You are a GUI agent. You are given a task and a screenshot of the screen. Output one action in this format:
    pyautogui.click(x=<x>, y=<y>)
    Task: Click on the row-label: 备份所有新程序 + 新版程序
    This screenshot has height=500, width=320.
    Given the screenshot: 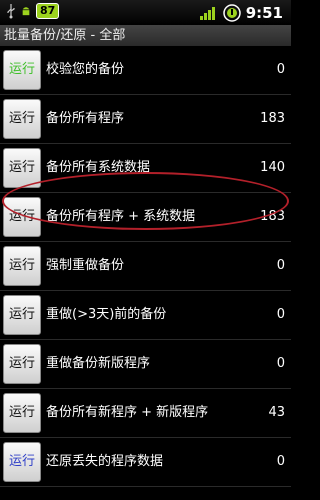 What is the action you would take?
    pyautogui.click(x=127, y=412)
    